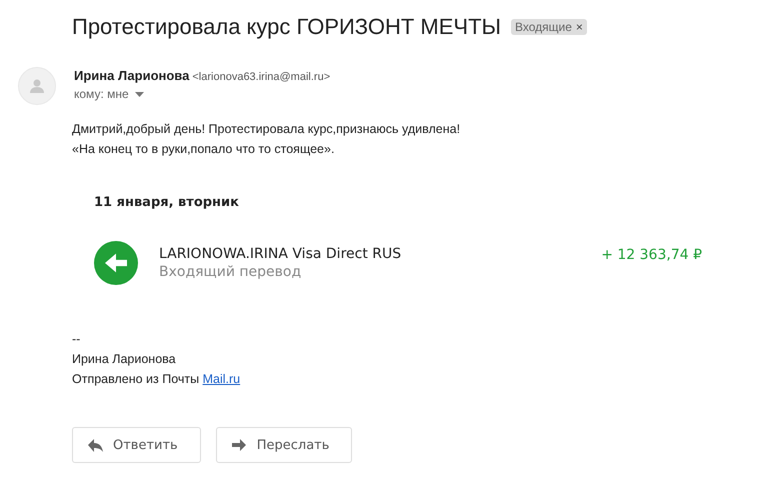 The height and width of the screenshot is (503, 762). I want to click on sender-email: <larionova63.irina@mail.ru>, so click(261, 77).